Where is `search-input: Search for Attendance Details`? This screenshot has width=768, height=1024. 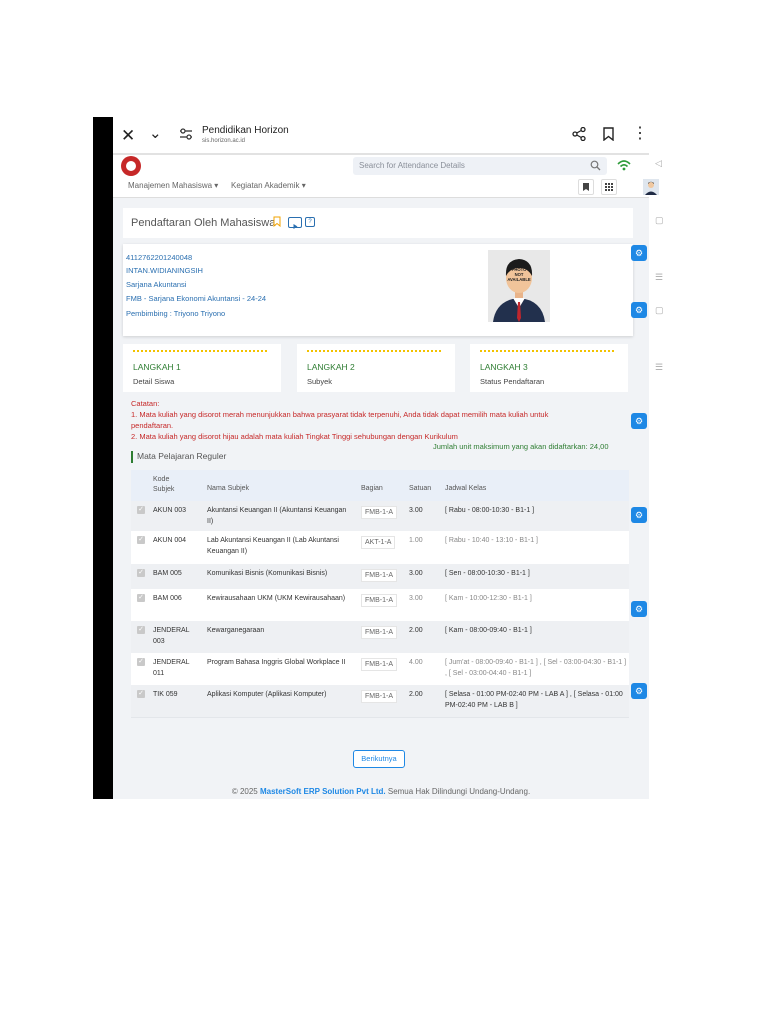 search-input: Search for Attendance Details is located at coordinates (480, 166).